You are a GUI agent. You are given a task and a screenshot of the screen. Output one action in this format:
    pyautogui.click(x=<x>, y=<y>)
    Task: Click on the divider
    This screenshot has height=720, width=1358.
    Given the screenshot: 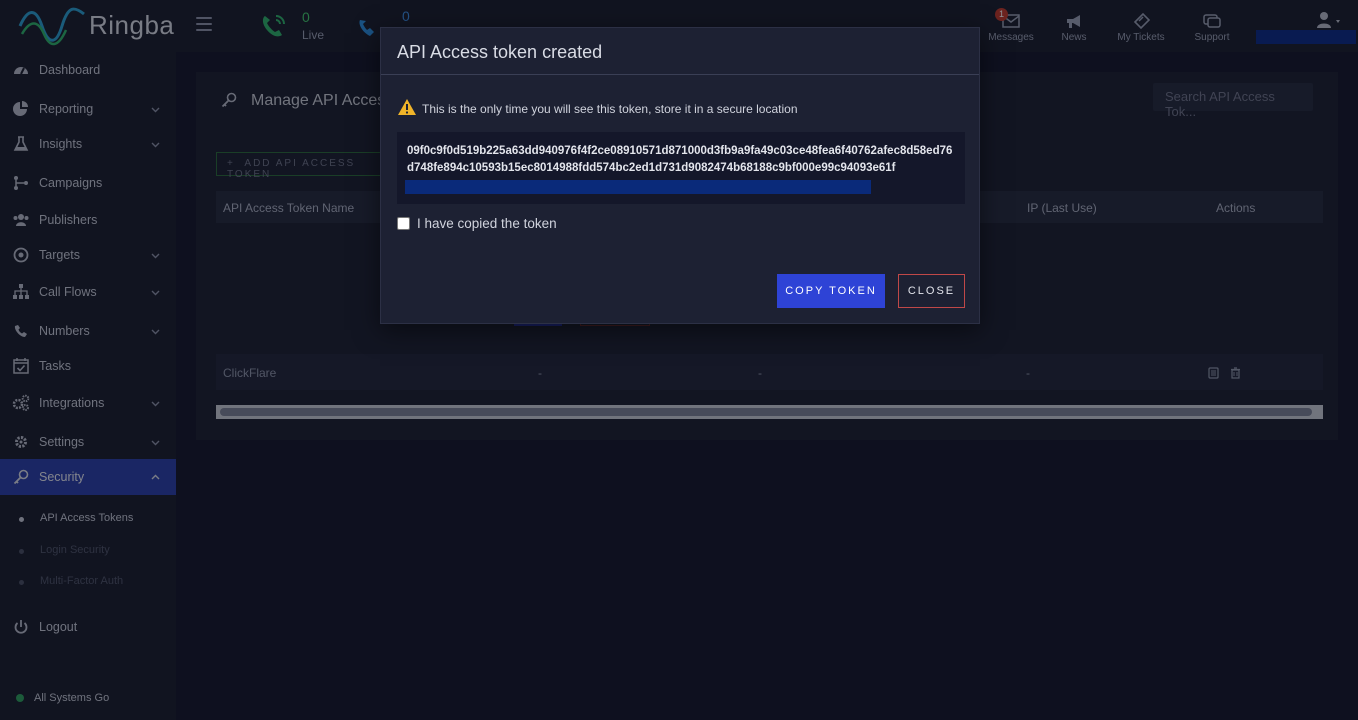 What is the action you would take?
    pyautogui.click(x=680, y=74)
    